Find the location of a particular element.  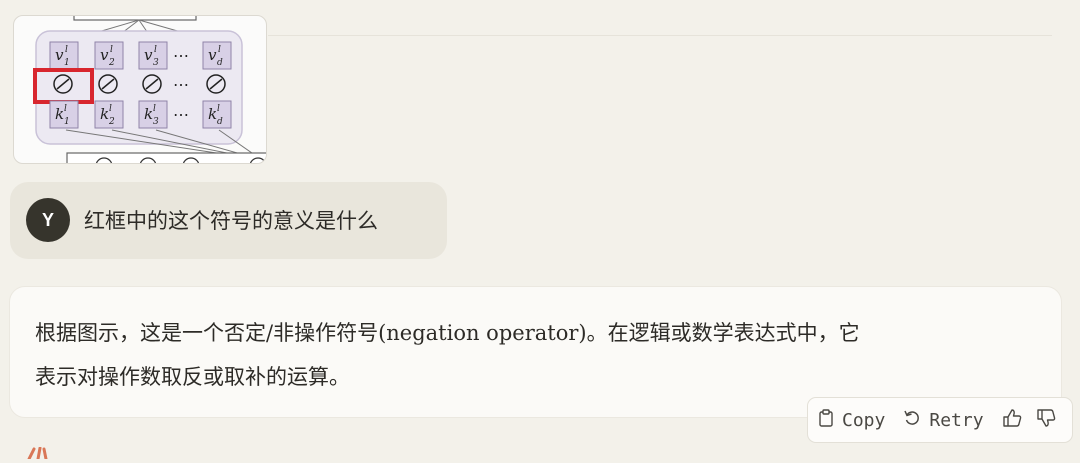

user-message: Y 红框中的这个符号的意义是什么 is located at coordinates (228, 220).